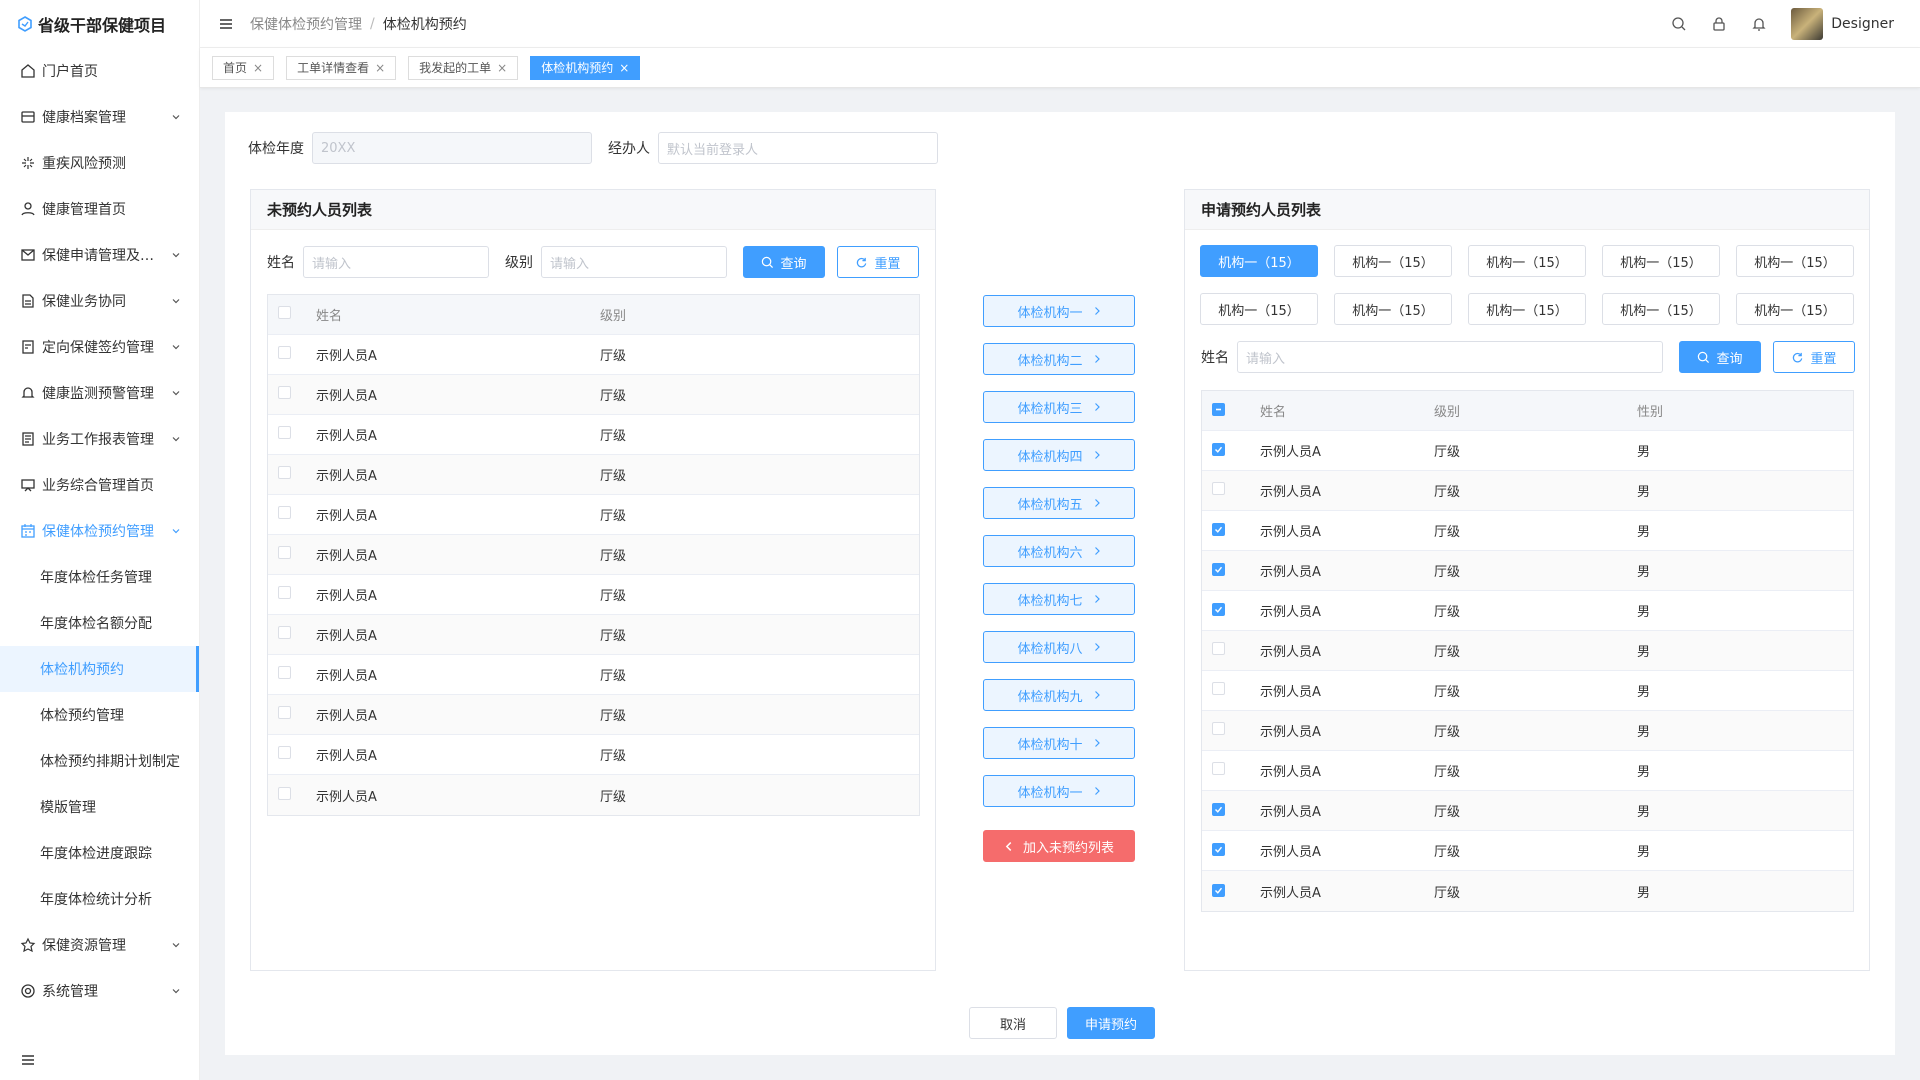  What do you see at coordinates (99, 209) in the screenshot?
I see `sidebar-item: 健康管理首页` at bounding box center [99, 209].